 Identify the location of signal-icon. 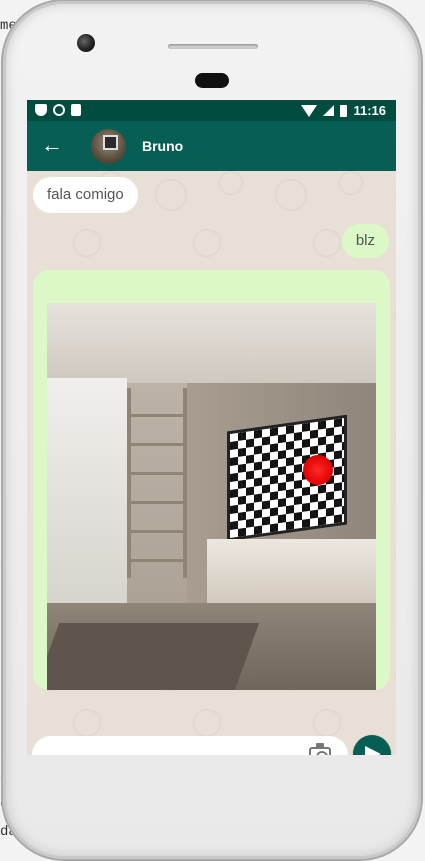
(329, 110).